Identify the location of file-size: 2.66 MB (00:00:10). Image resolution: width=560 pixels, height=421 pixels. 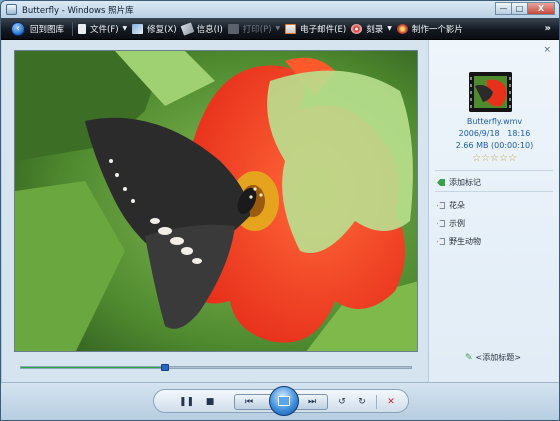
(494, 145).